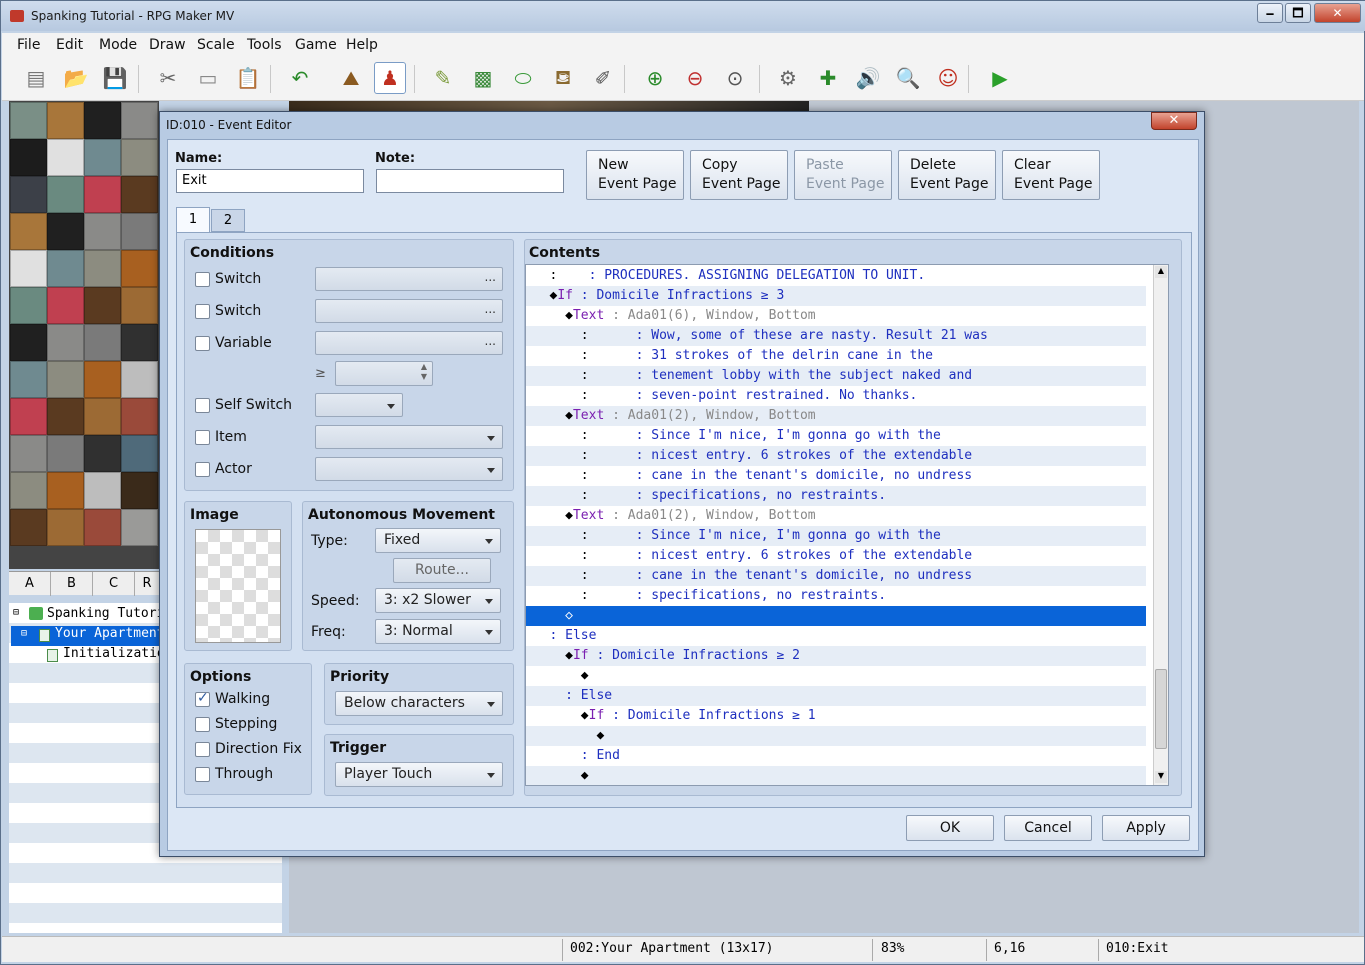 This screenshot has height=965, width=1365. What do you see at coordinates (110, 633) in the screenshot?
I see `tree-map: Your Apartment` at bounding box center [110, 633].